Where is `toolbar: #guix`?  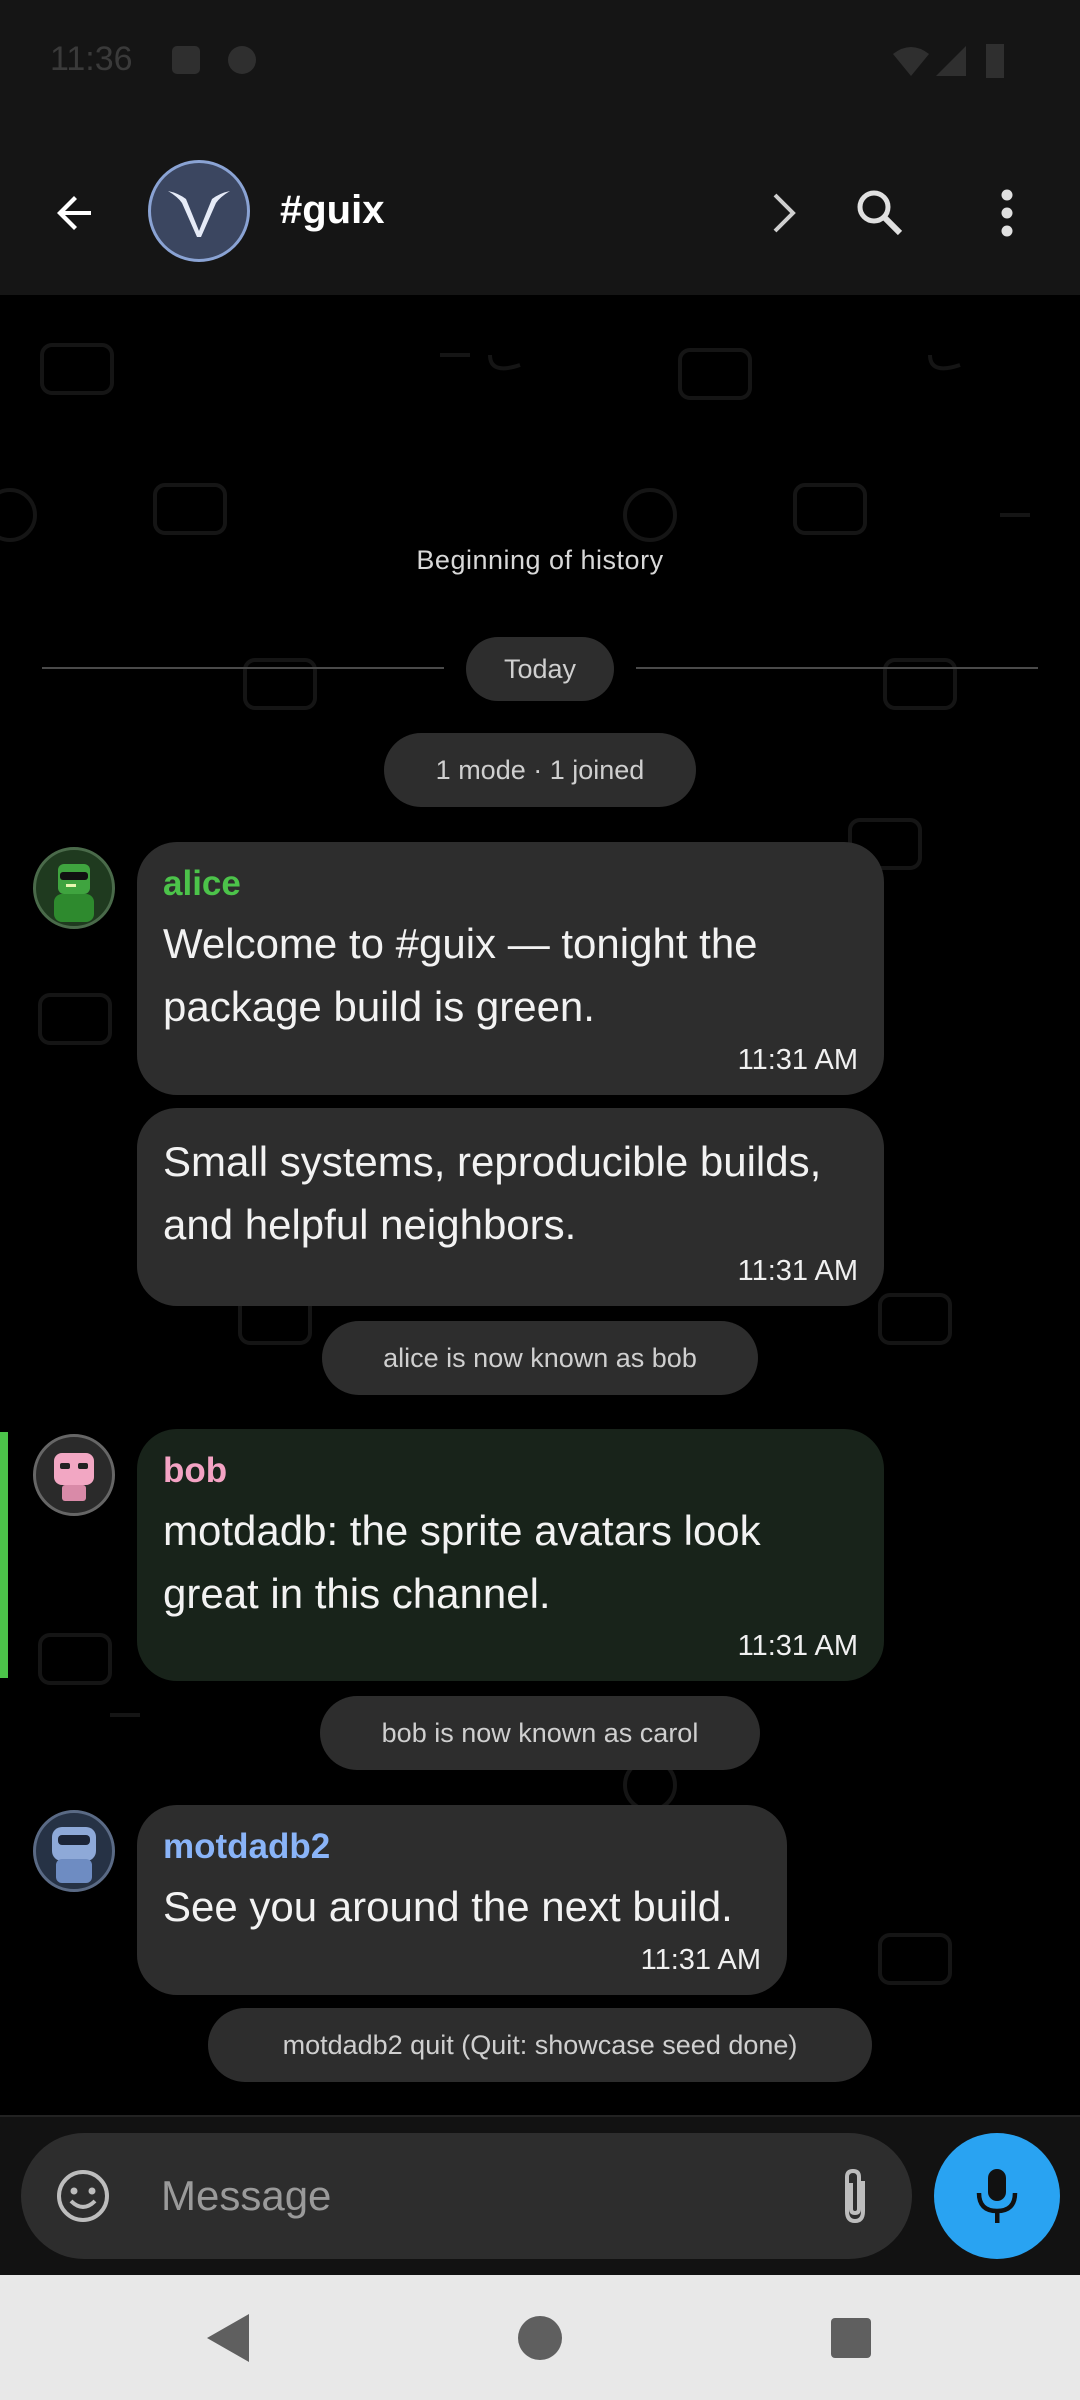 toolbar: #guix is located at coordinates (540, 212).